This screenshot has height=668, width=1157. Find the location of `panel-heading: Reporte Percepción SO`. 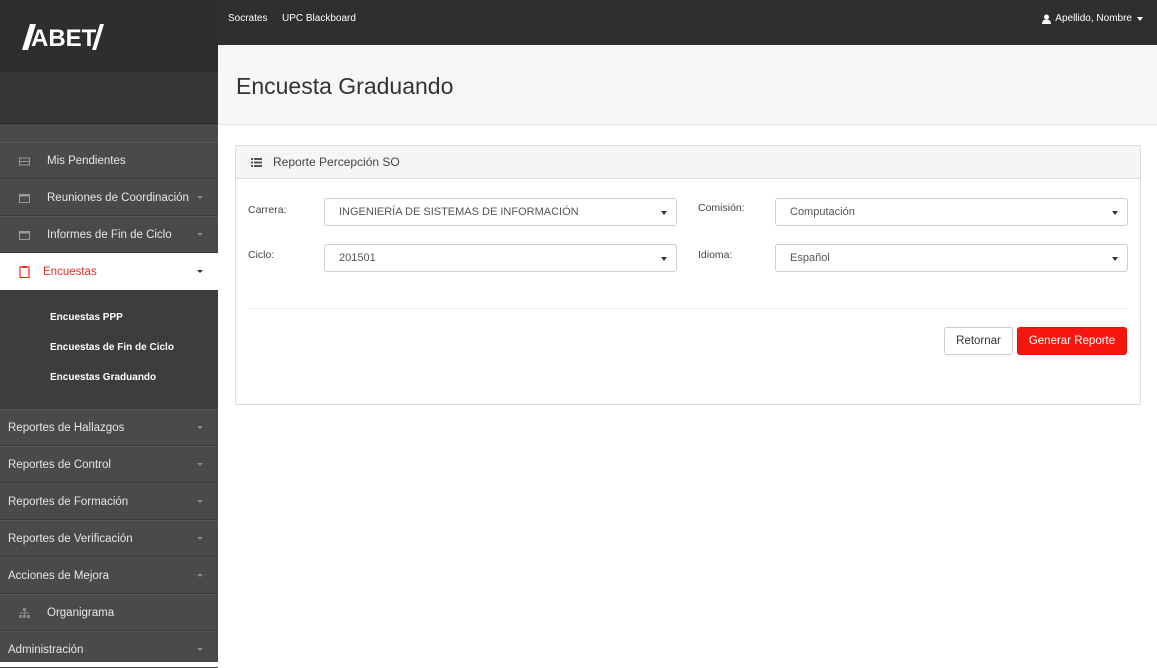

panel-heading: Reporte Percepción SO is located at coordinates (688, 162).